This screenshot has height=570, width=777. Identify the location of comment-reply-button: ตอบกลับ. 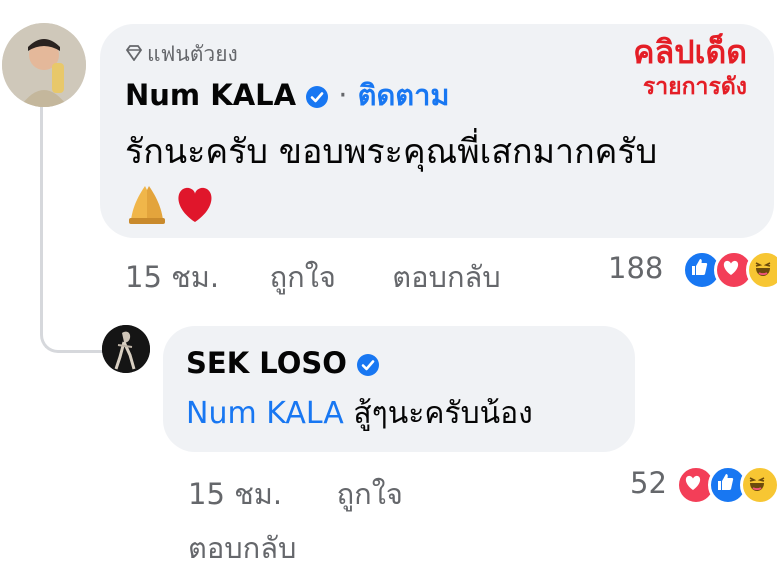
(446, 277).